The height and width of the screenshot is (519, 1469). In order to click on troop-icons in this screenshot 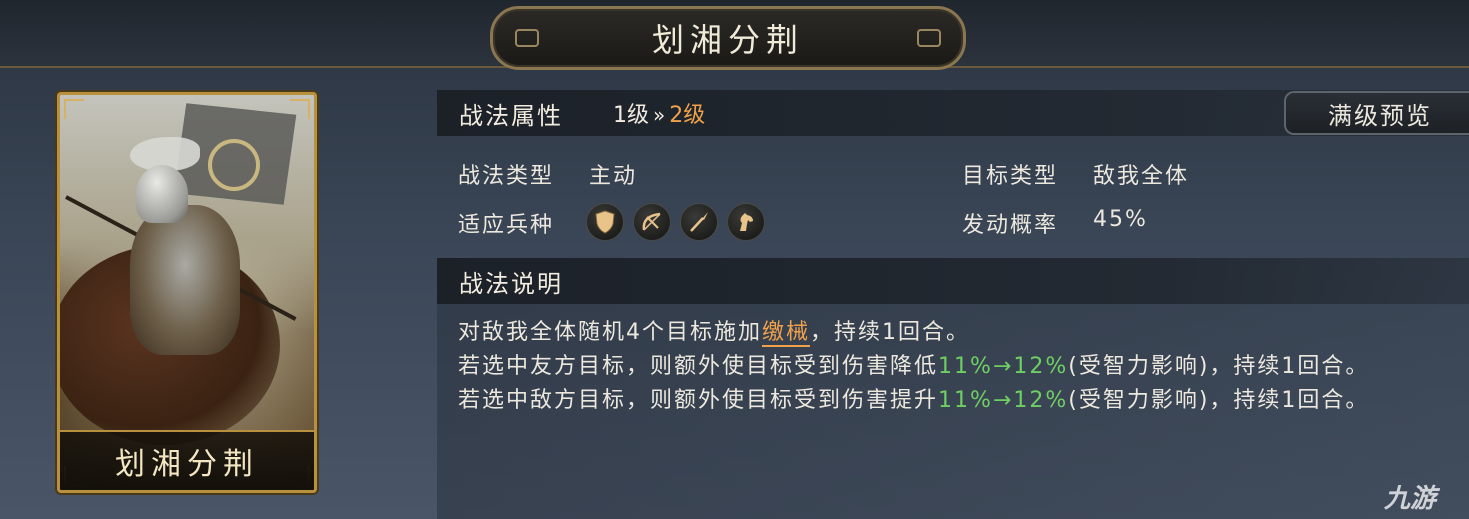, I will do `click(675, 222)`.